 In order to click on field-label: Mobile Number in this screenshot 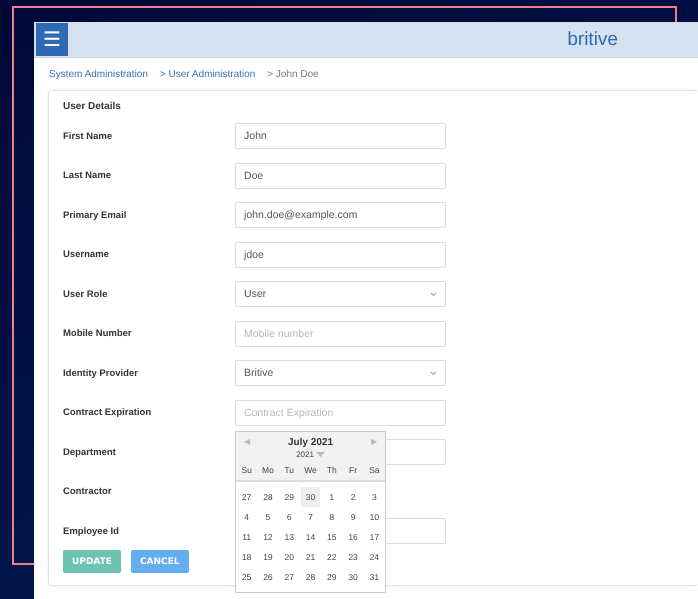, I will do `click(98, 333)`.